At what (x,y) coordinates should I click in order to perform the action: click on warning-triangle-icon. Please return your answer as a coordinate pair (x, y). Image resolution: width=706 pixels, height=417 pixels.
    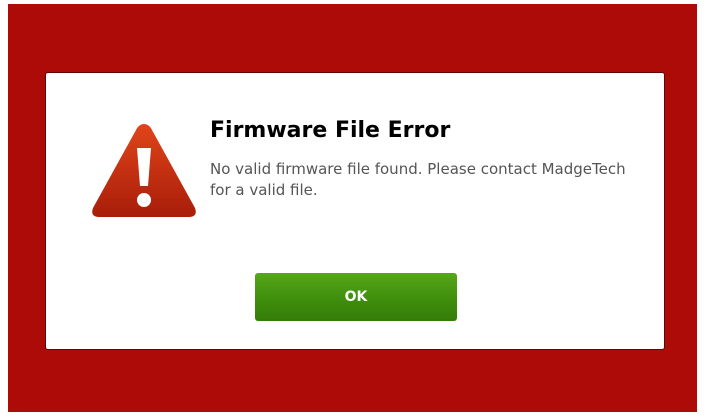
    Looking at the image, I should click on (144, 170).